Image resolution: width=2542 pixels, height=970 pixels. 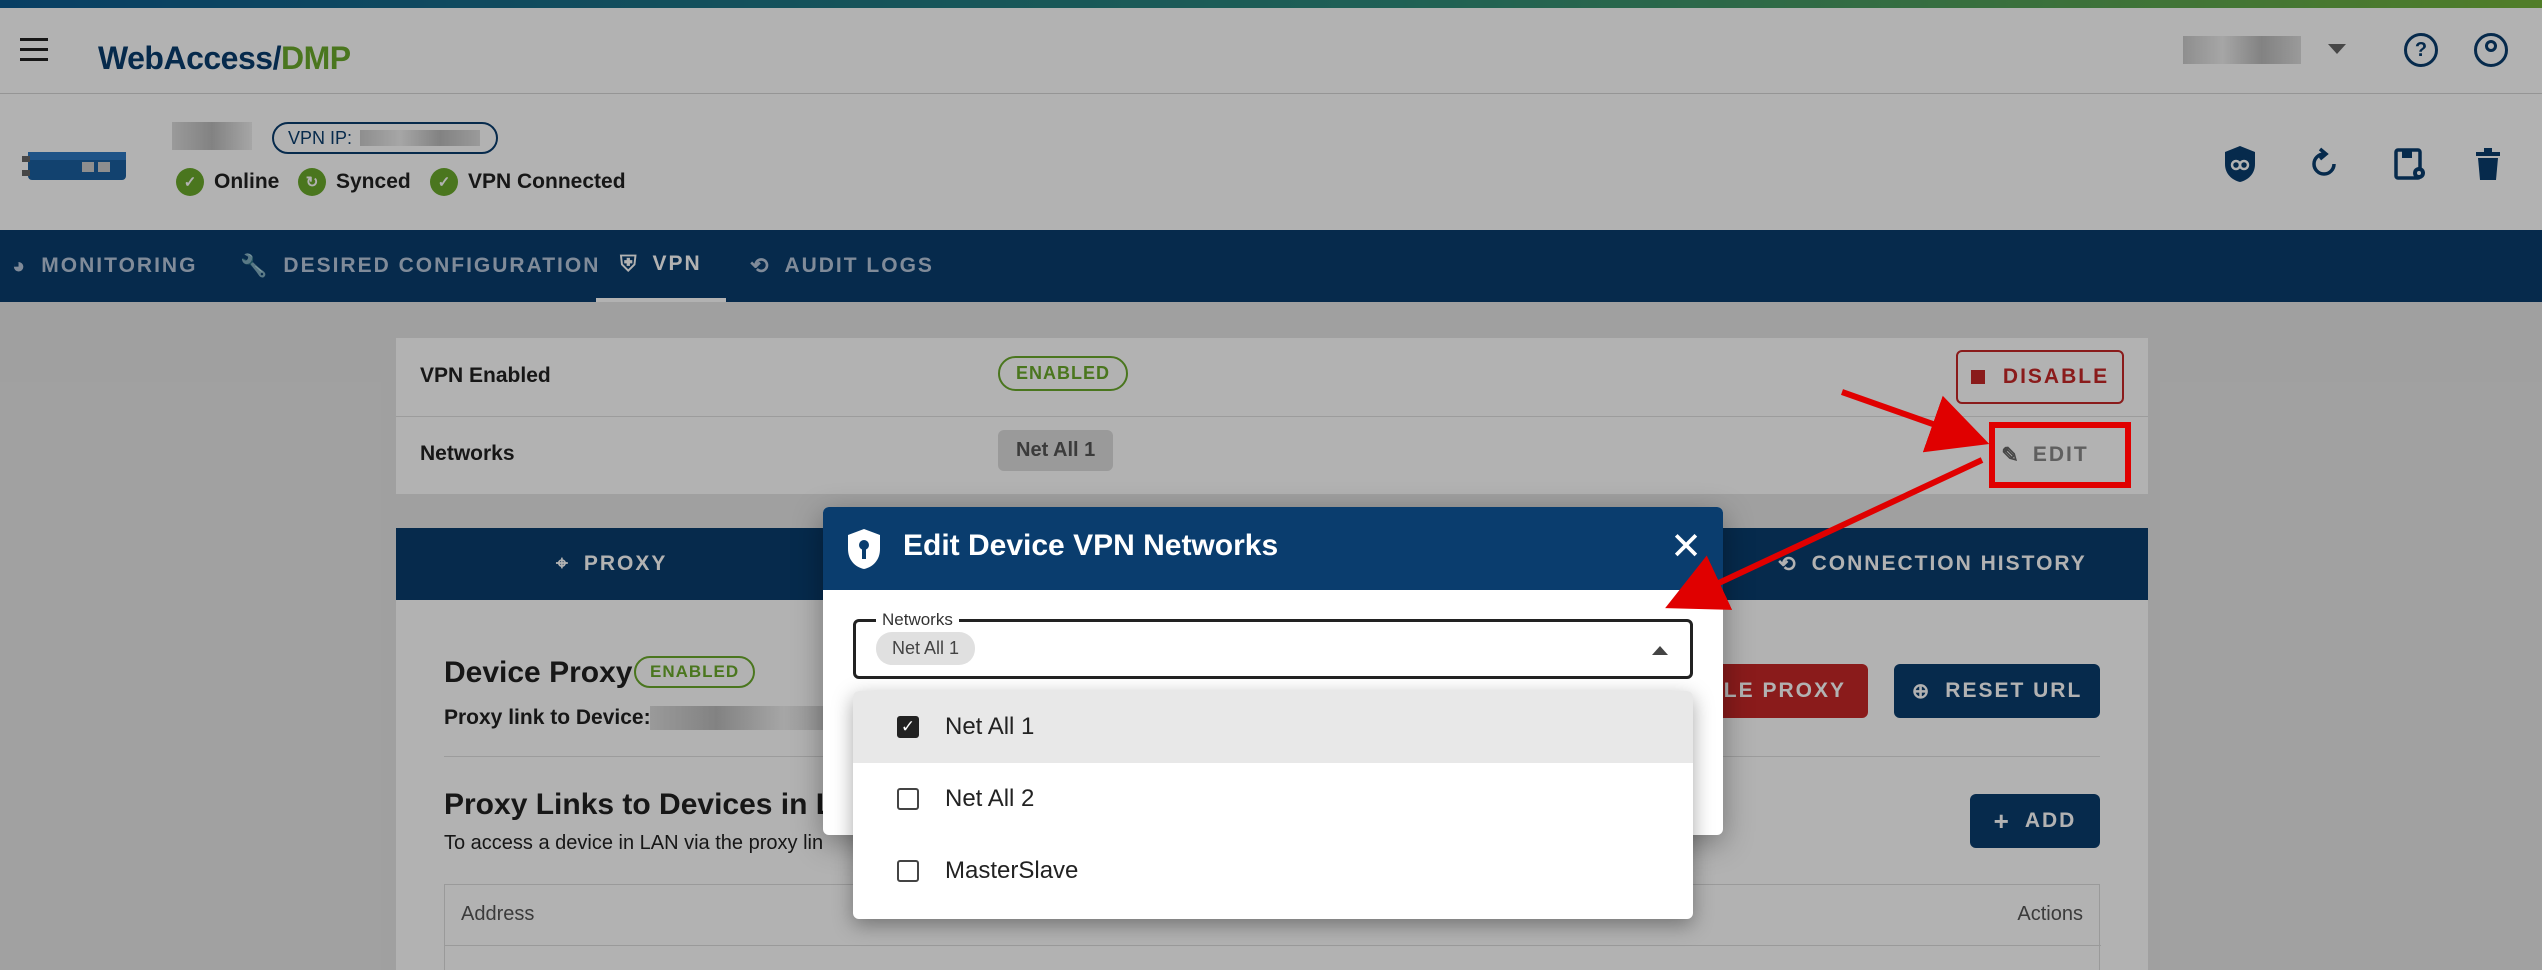 I want to click on annotation-arrows, so click(x=1827, y=499).